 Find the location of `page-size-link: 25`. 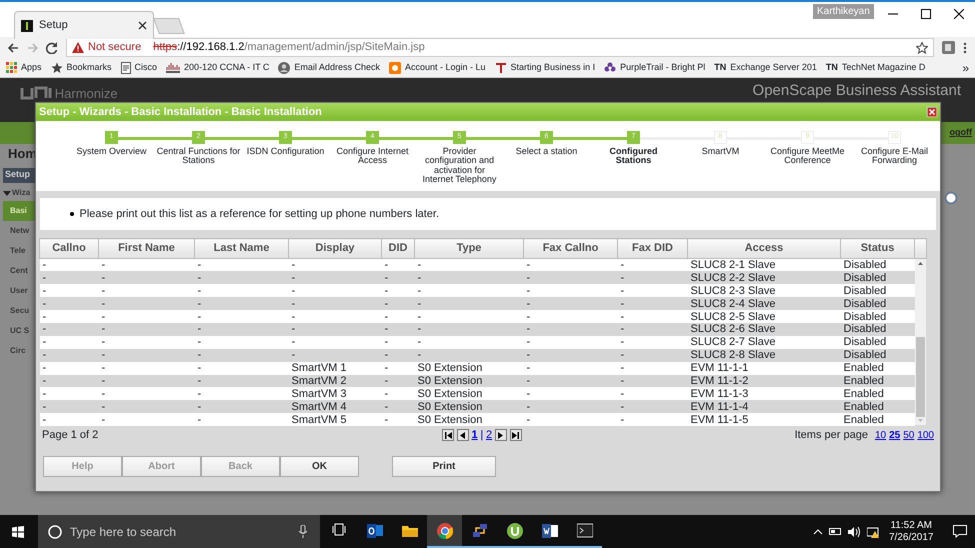

page-size-link: 25 is located at coordinates (894, 435).